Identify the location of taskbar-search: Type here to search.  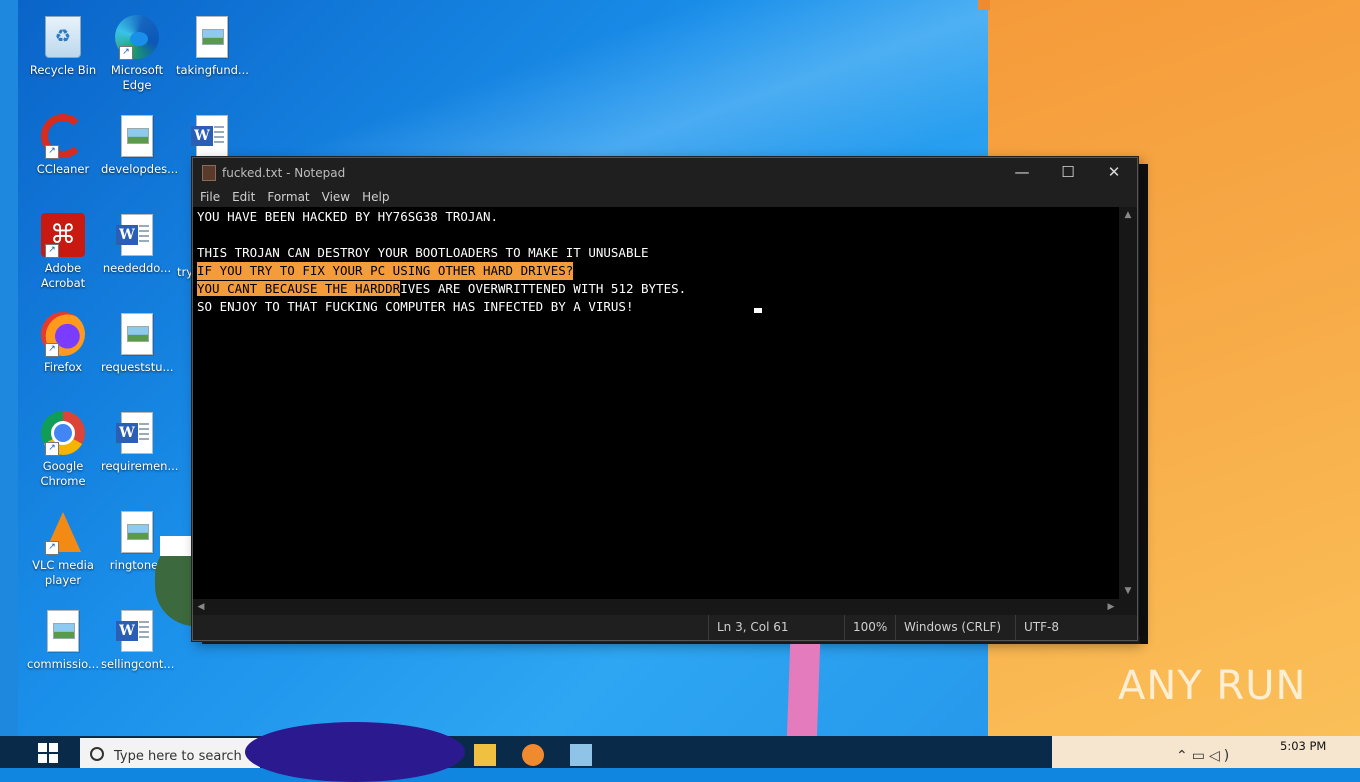
(170, 753).